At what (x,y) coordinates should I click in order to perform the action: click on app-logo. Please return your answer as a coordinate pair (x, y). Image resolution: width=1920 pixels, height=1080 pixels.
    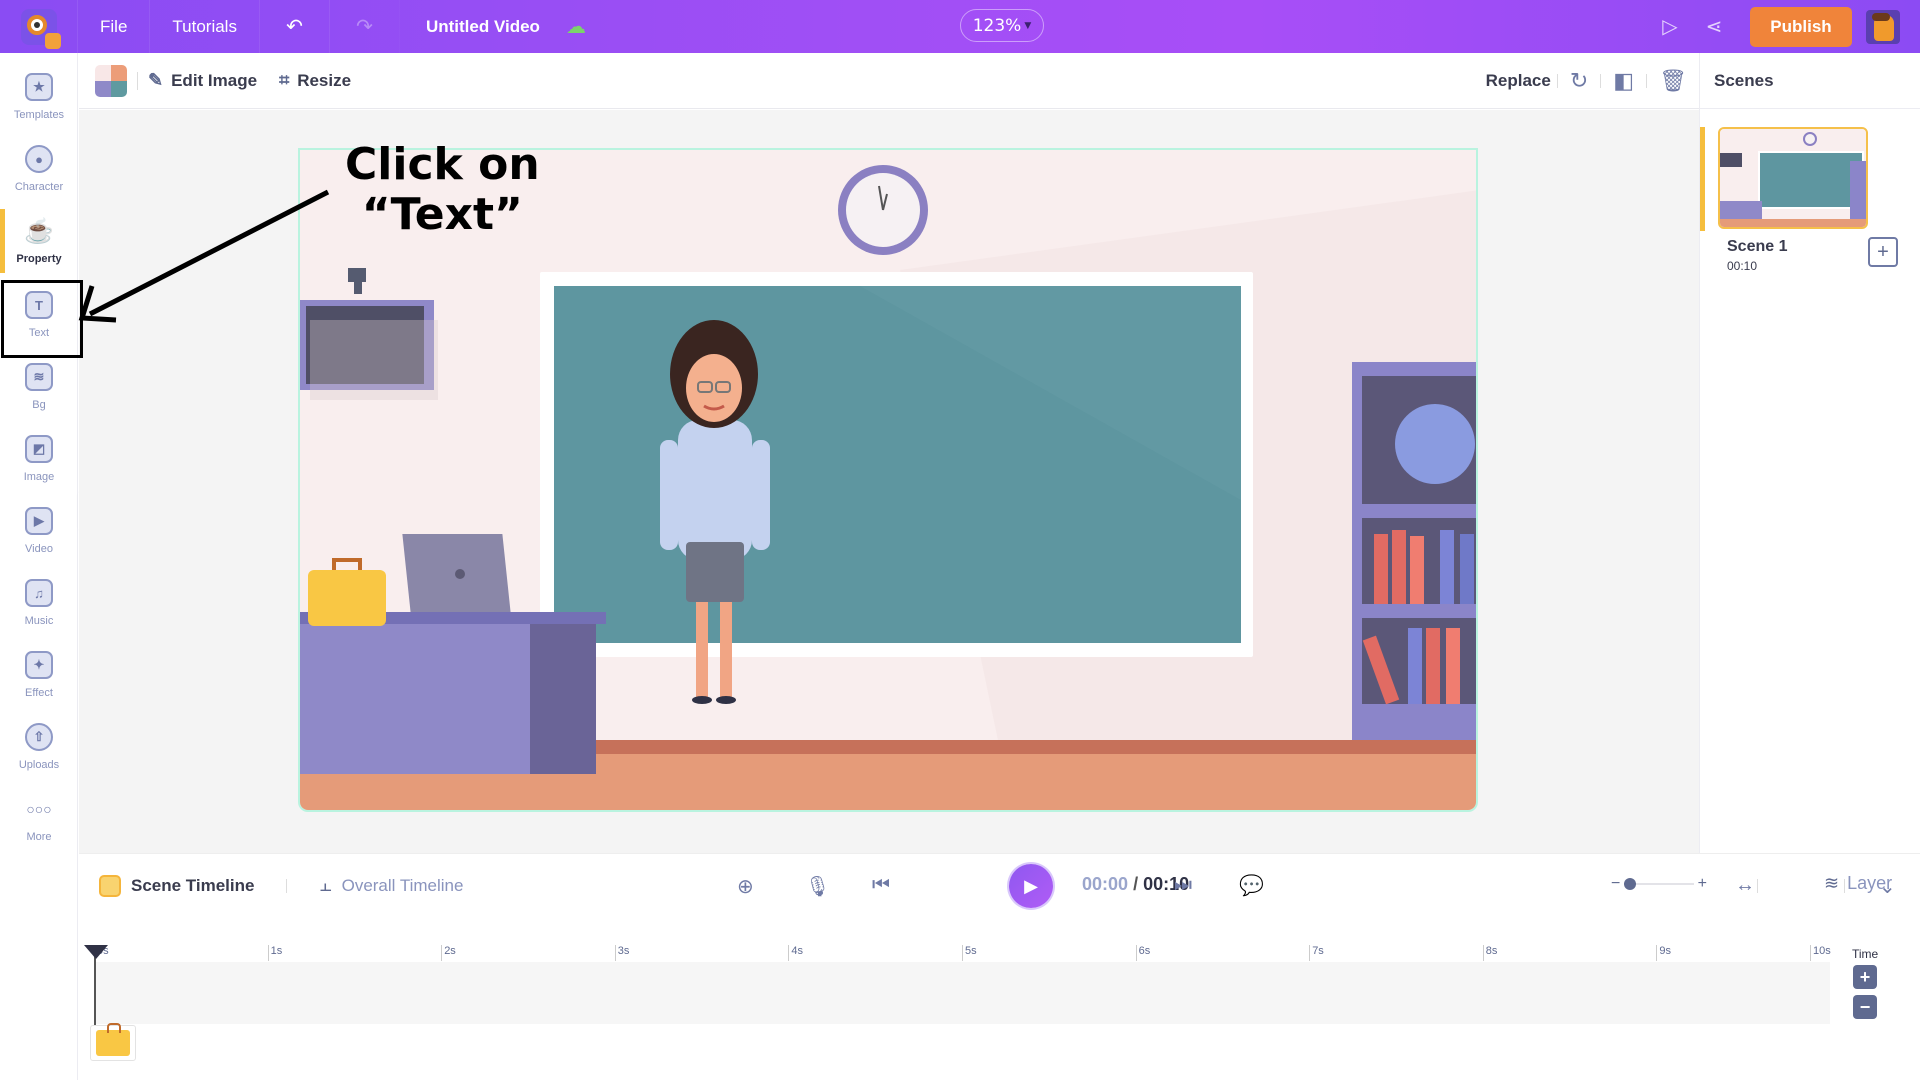
    Looking at the image, I should click on (39, 26).